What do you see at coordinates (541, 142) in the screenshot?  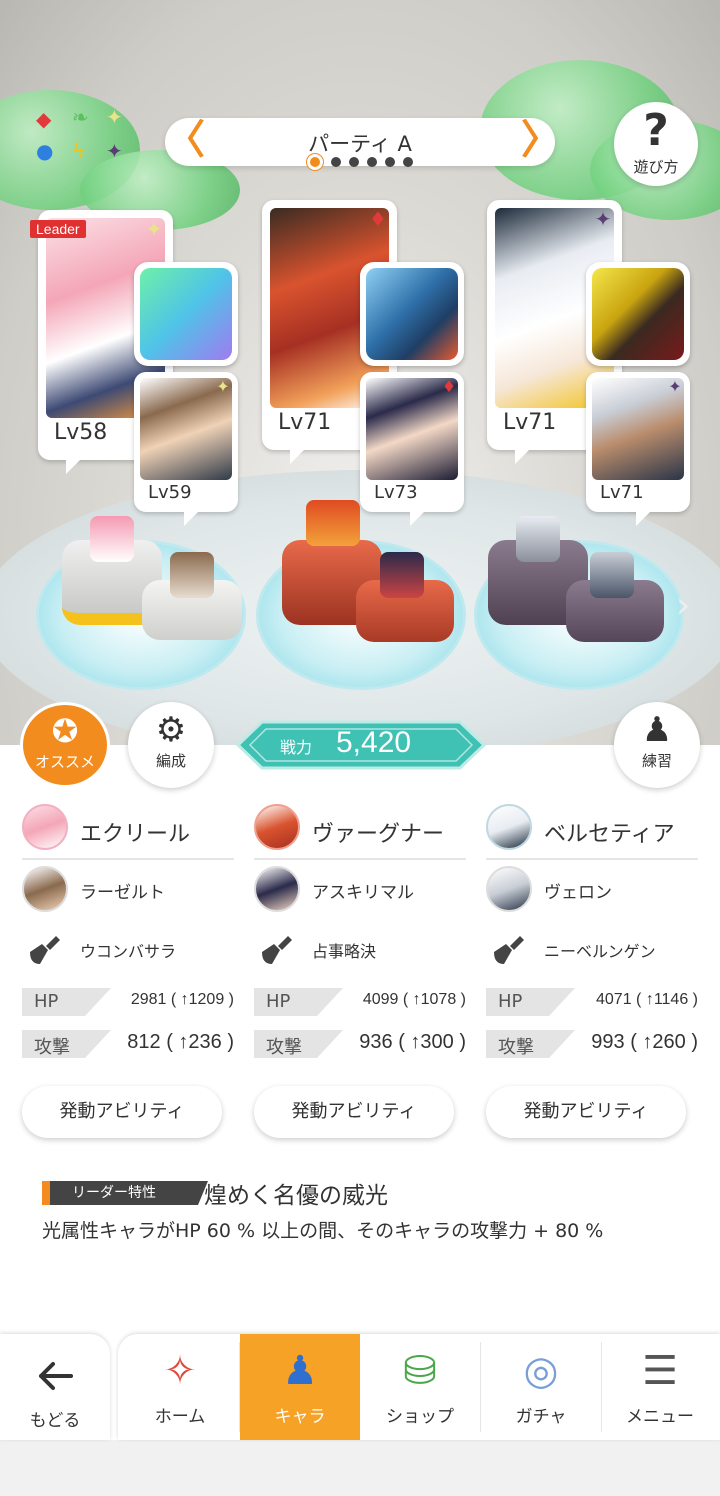 I see `next-party-button: 〉` at bounding box center [541, 142].